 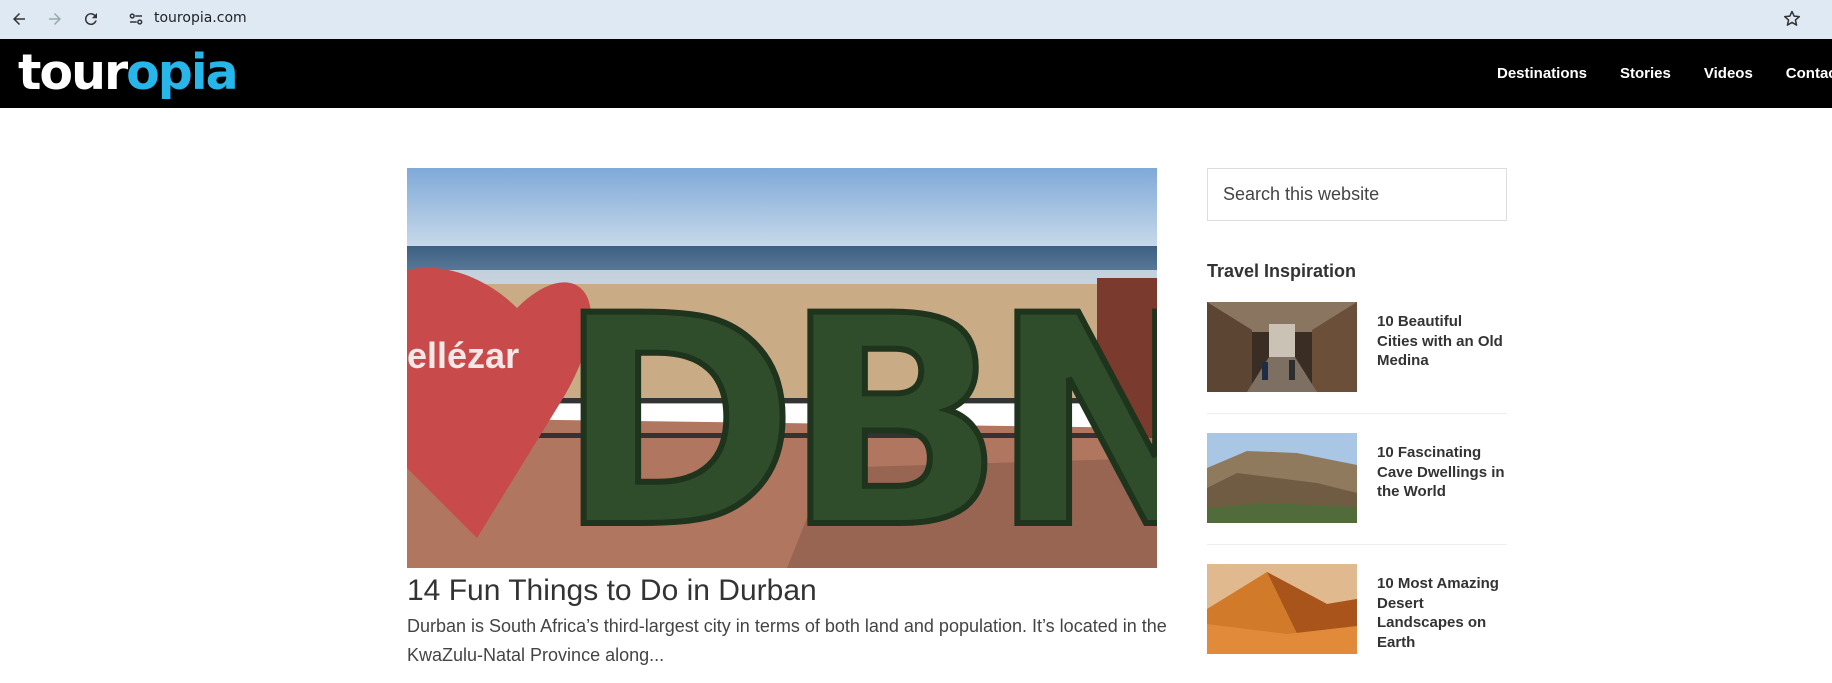 I want to click on post-title: 14 Fun Things to Do in Durban, so click(x=612, y=591).